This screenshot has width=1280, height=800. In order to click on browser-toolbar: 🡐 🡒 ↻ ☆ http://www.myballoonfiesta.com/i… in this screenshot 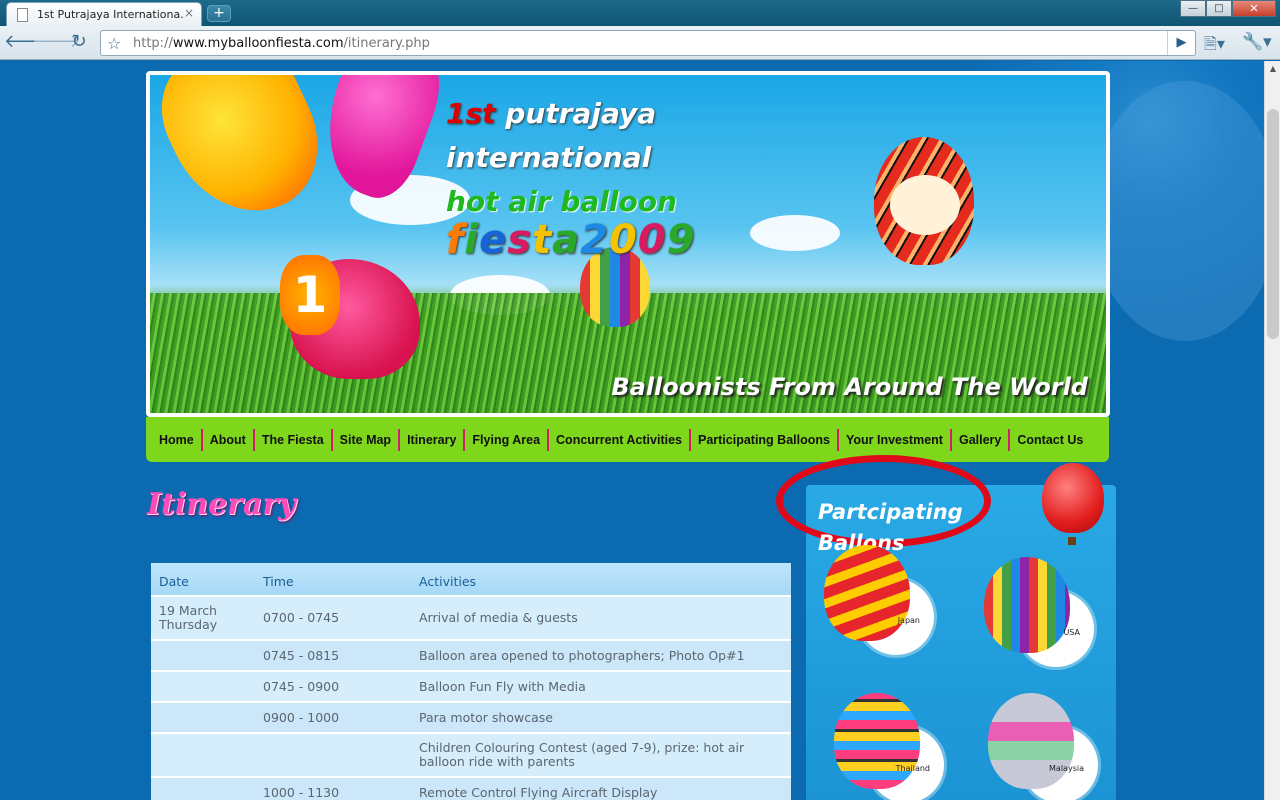, I will do `click(640, 43)`.